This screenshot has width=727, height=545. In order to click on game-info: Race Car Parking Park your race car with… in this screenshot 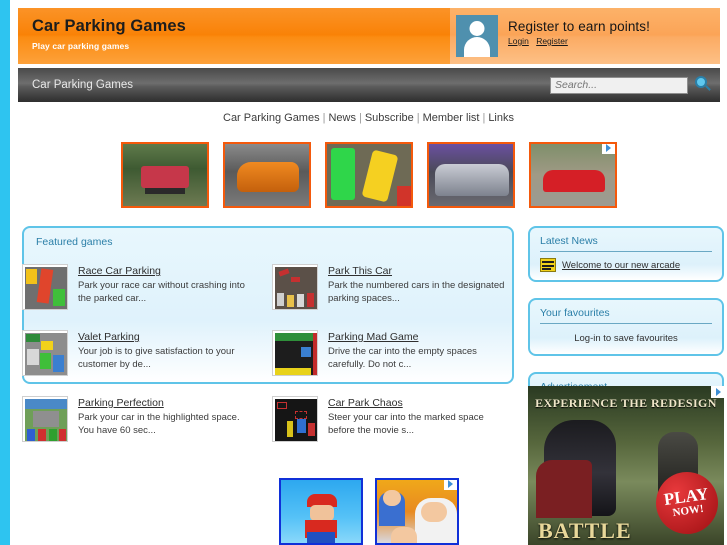, I will do `click(168, 297)`.